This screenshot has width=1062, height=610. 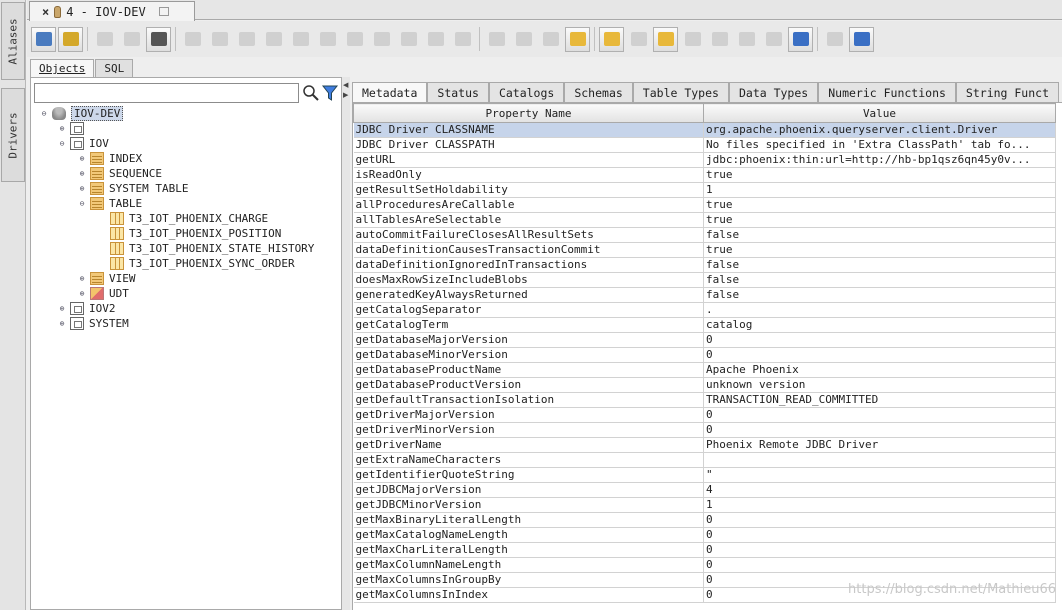 I want to click on tab-status: Status, so click(x=458, y=92).